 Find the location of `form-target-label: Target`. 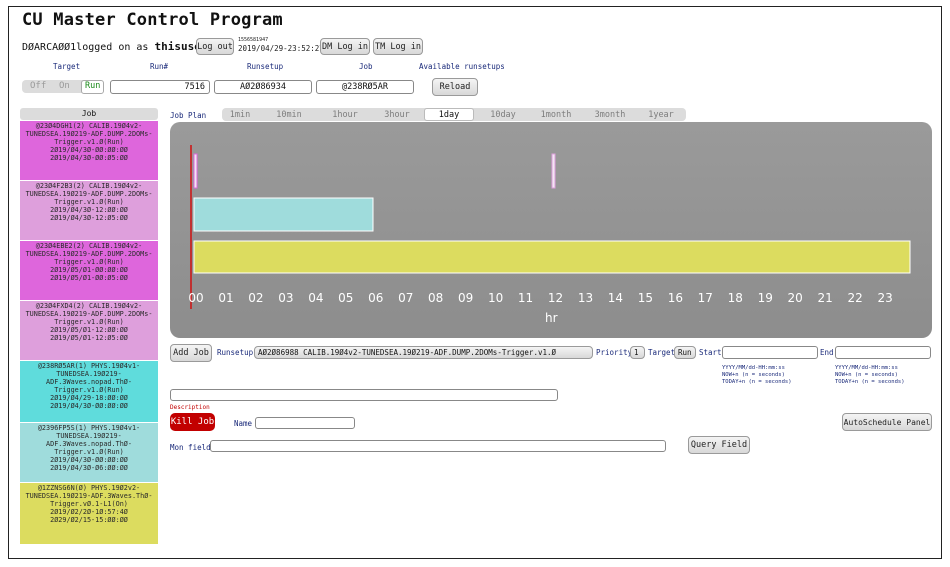

form-target-label: Target is located at coordinates (662, 352).